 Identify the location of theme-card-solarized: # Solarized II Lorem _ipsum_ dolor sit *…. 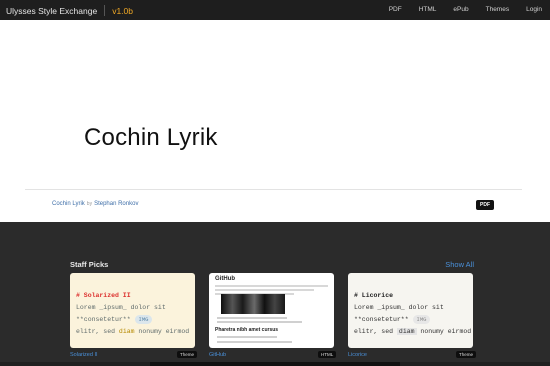
(132, 310).